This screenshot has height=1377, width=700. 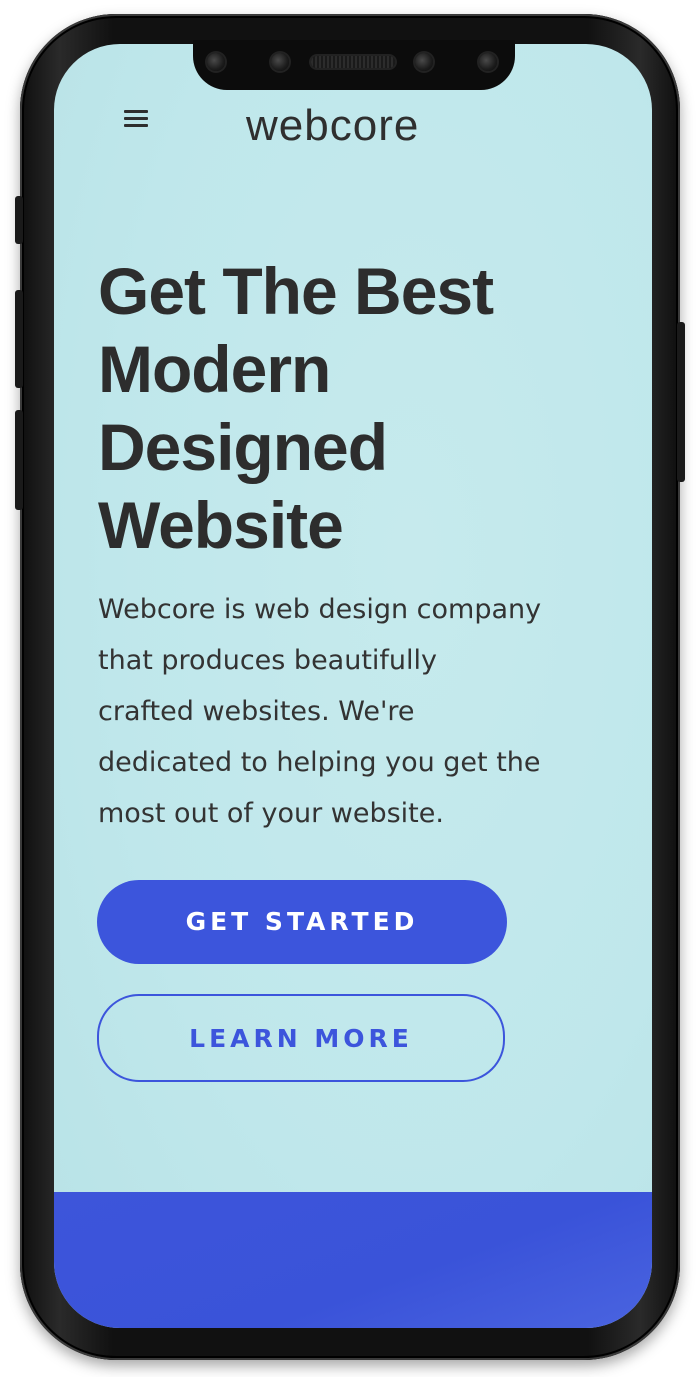 What do you see at coordinates (353, 1260) in the screenshot?
I see `next-section-band` at bounding box center [353, 1260].